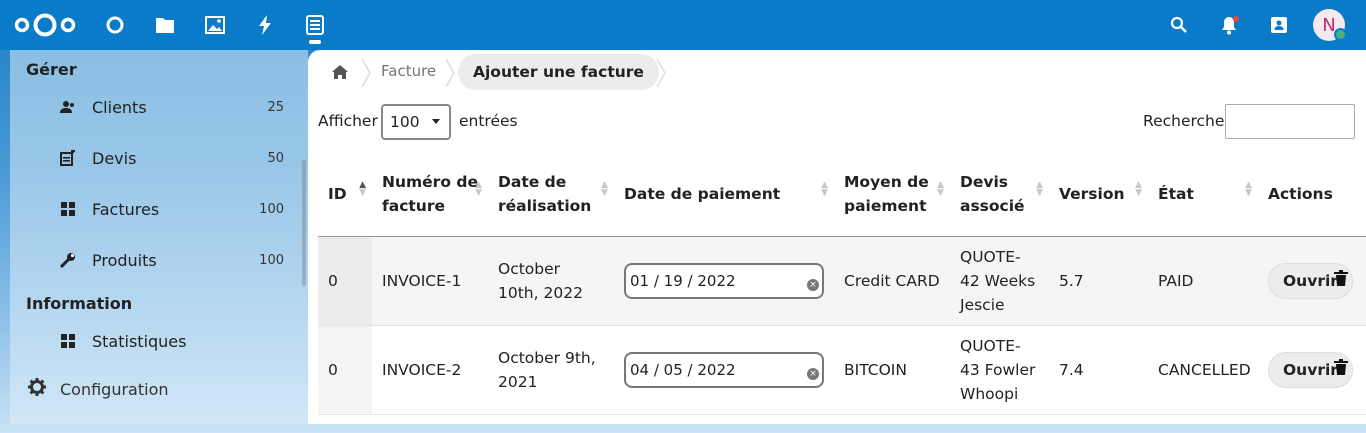 This screenshot has height=433, width=1366. What do you see at coordinates (68, 260) in the screenshot?
I see `products-icon` at bounding box center [68, 260].